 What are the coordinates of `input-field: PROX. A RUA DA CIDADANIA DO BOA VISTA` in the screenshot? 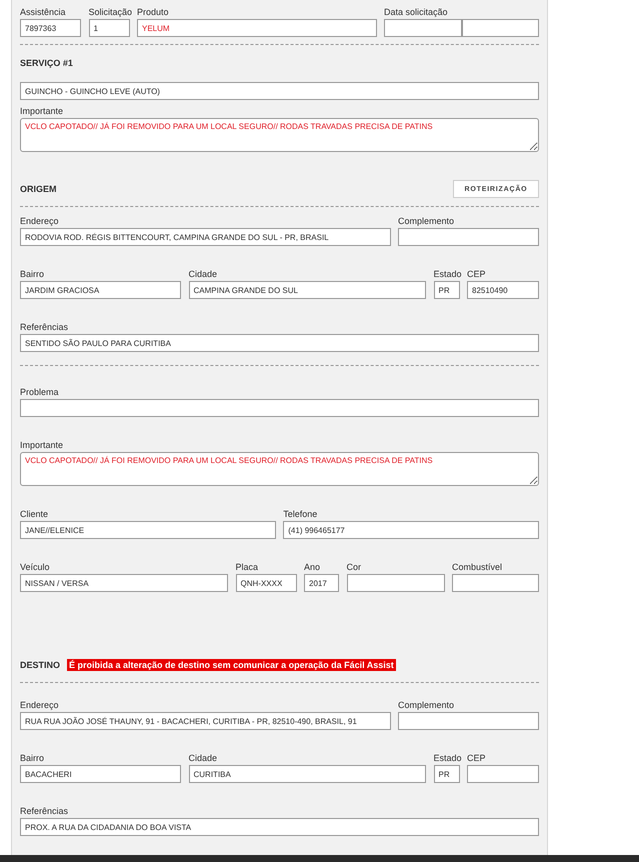 It's located at (279, 827).